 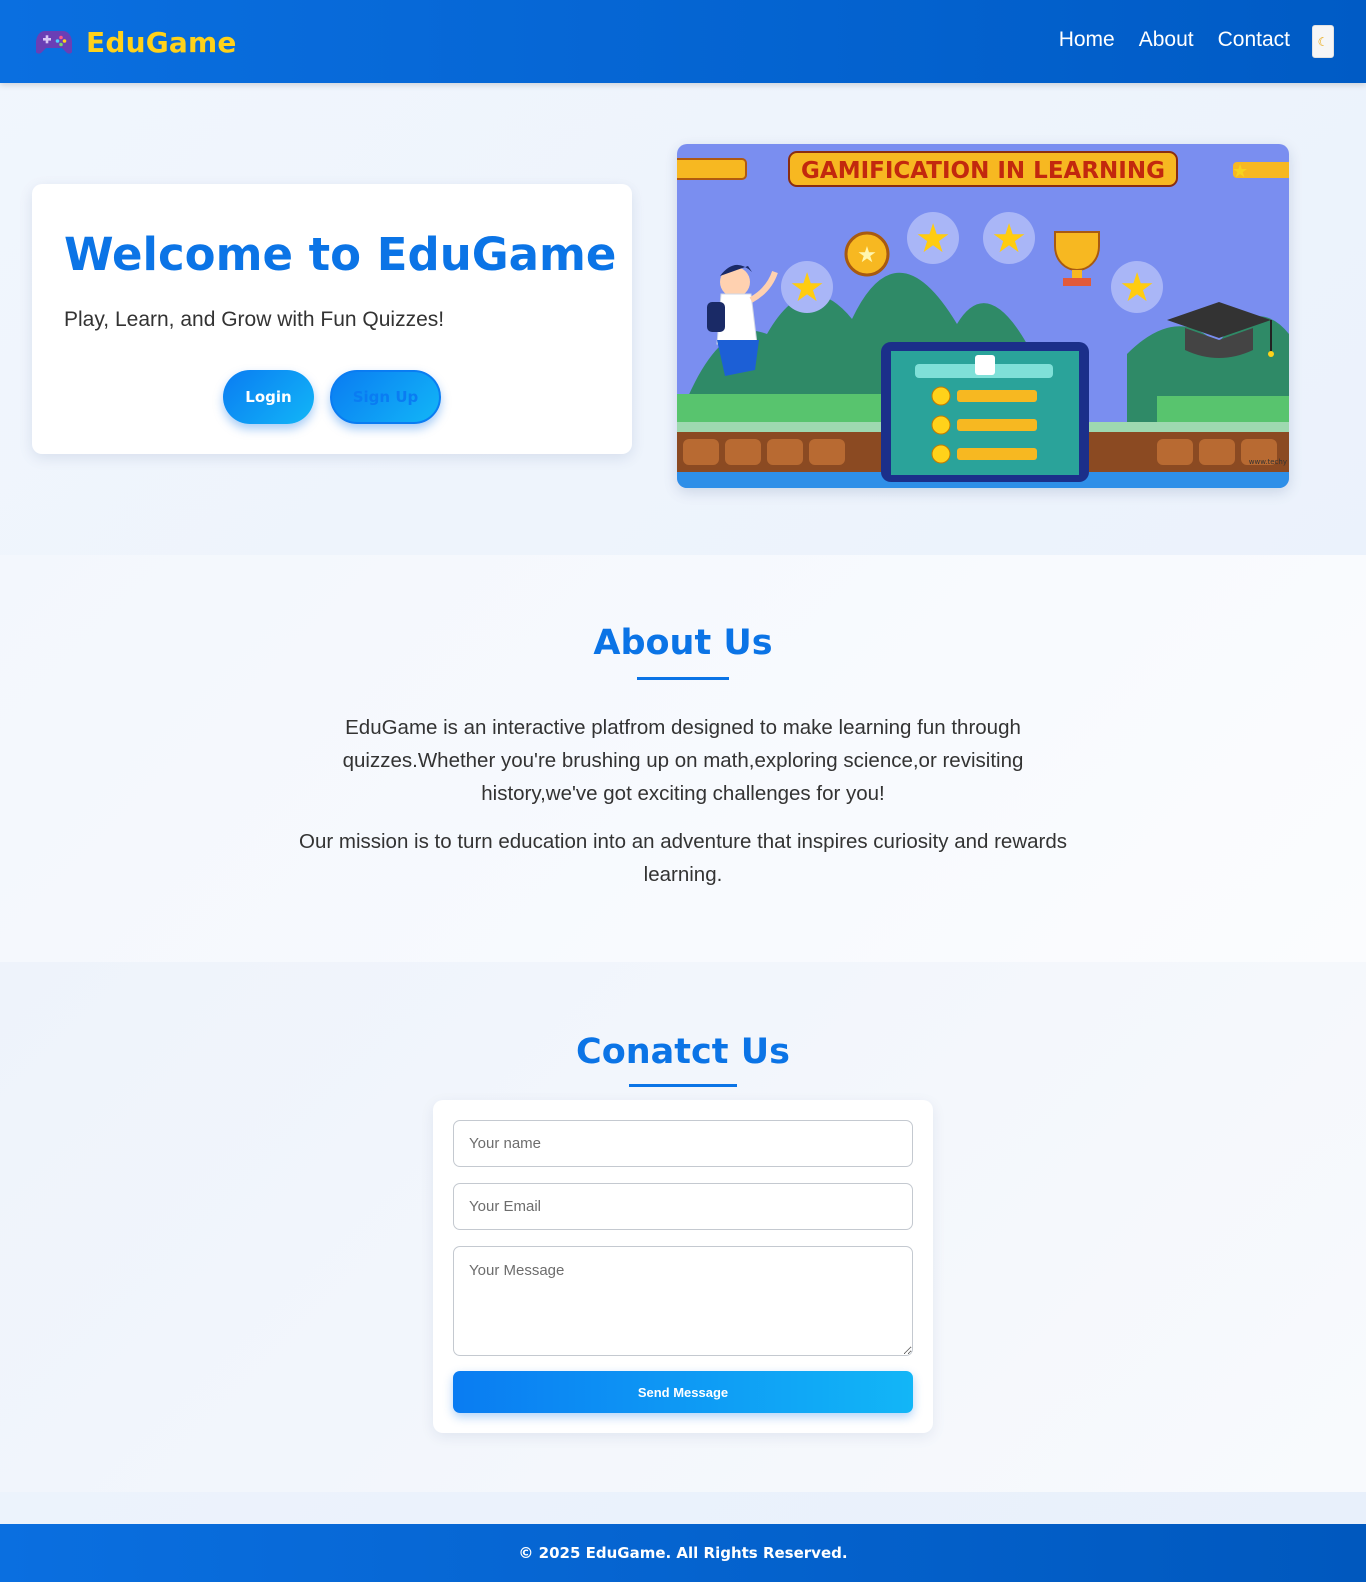 What do you see at coordinates (683, 1301) in the screenshot?
I see `message-textarea` at bounding box center [683, 1301].